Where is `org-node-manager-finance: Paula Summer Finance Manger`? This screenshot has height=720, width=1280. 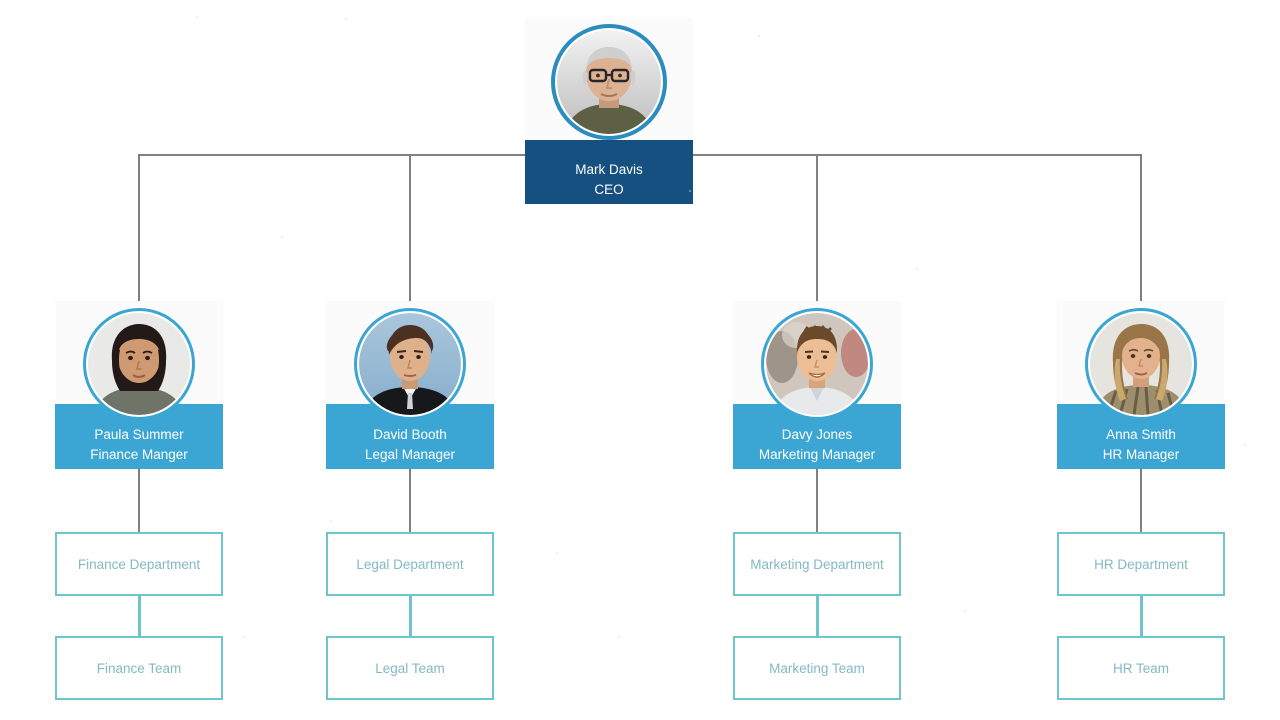
org-node-manager-finance: Paula Summer Finance Manger is located at coordinates (139, 385).